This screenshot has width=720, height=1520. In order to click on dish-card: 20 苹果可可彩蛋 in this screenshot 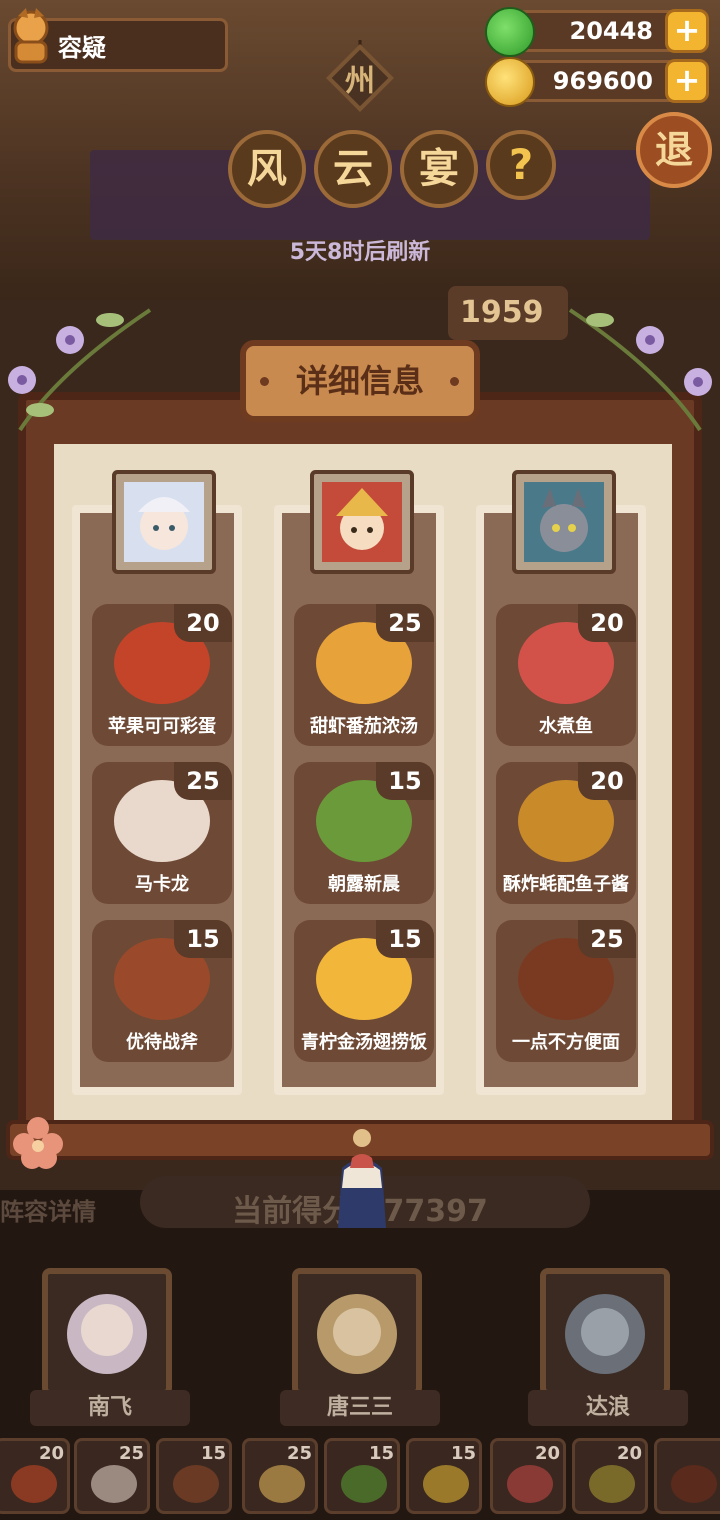, I will do `click(162, 675)`.